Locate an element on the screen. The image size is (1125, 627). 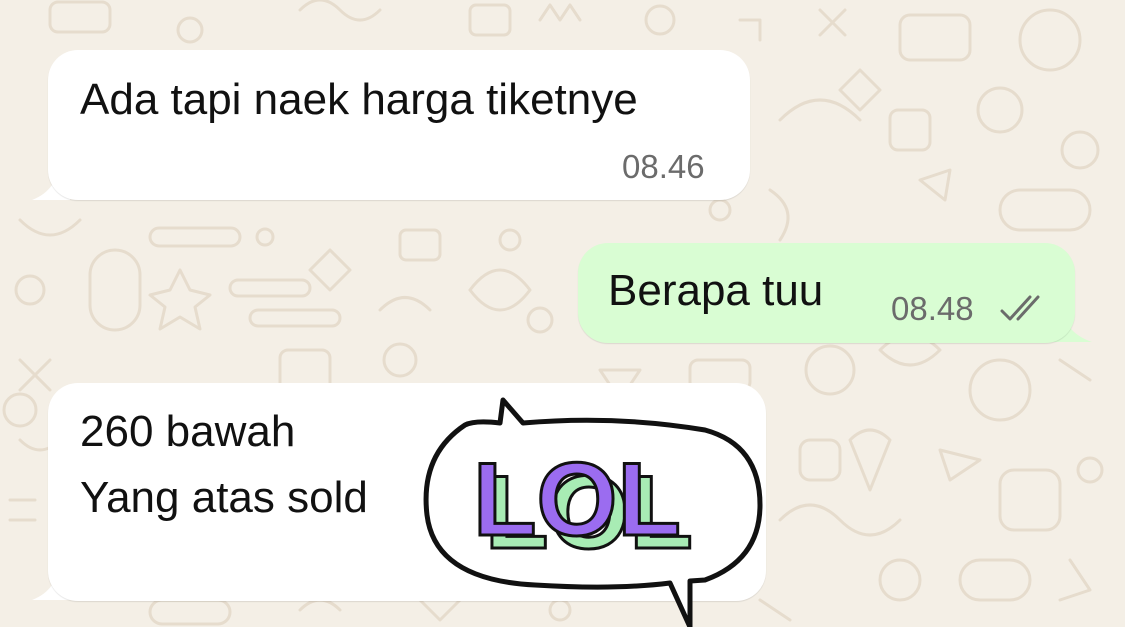
message-text-line-2: Yang atas sold is located at coordinates (224, 497).